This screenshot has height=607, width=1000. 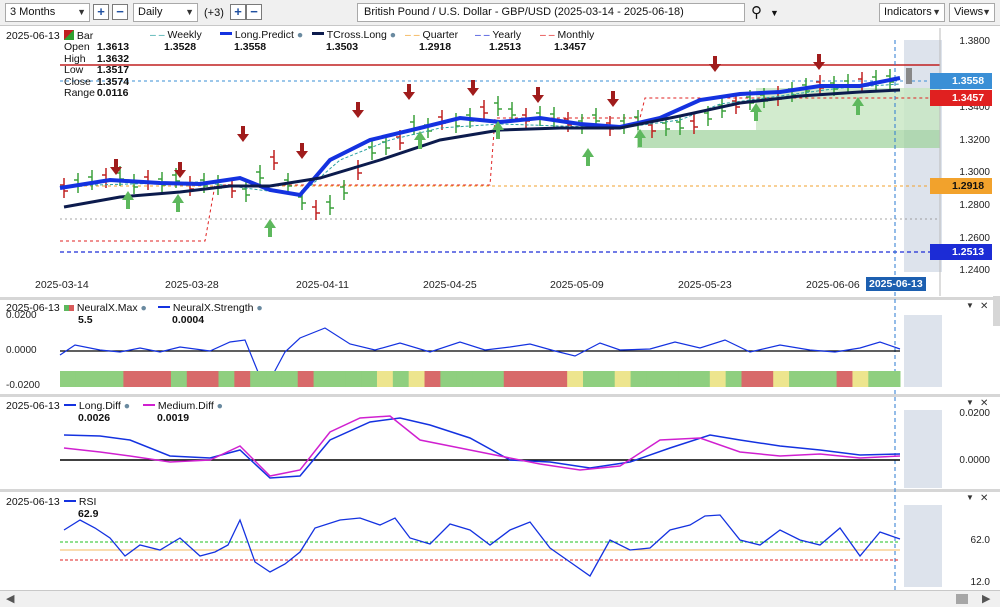 What do you see at coordinates (10, 598) in the screenshot?
I see `arrow-left-icon: ◀` at bounding box center [10, 598].